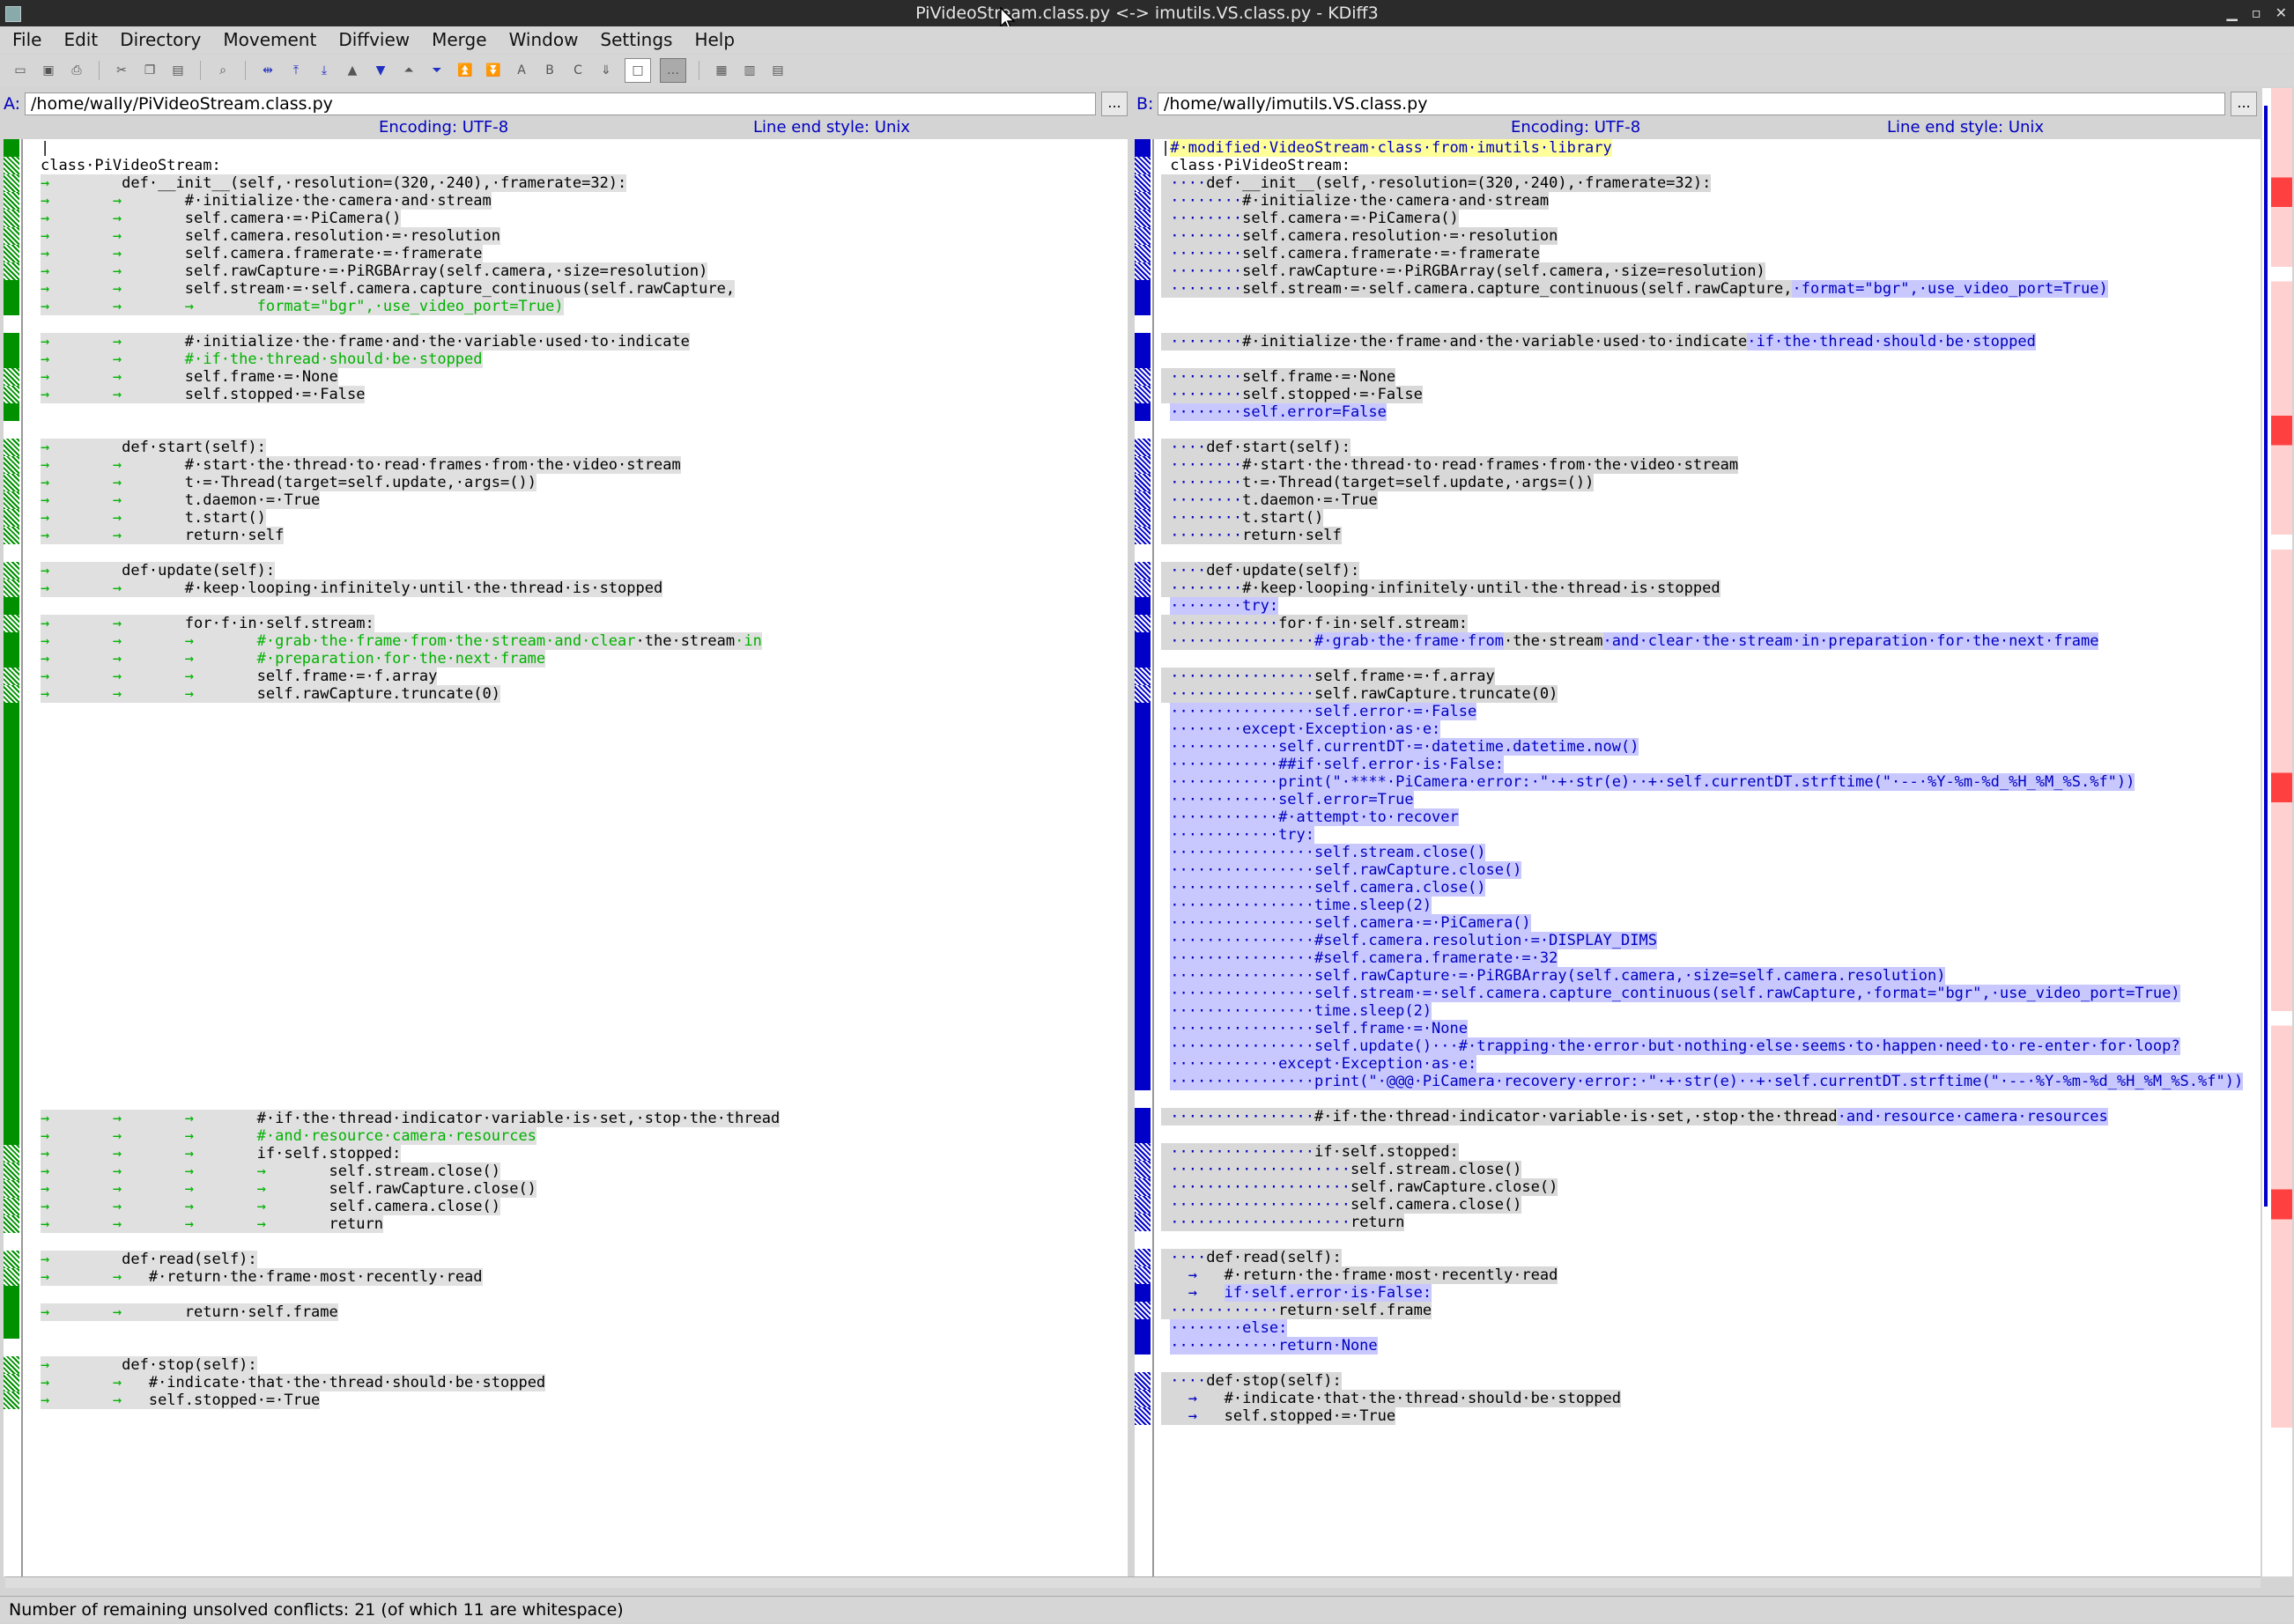 The height and width of the screenshot is (1624, 2294). I want to click on code-line: → → self.camera.resolution·=·resolution, so click(566, 236).